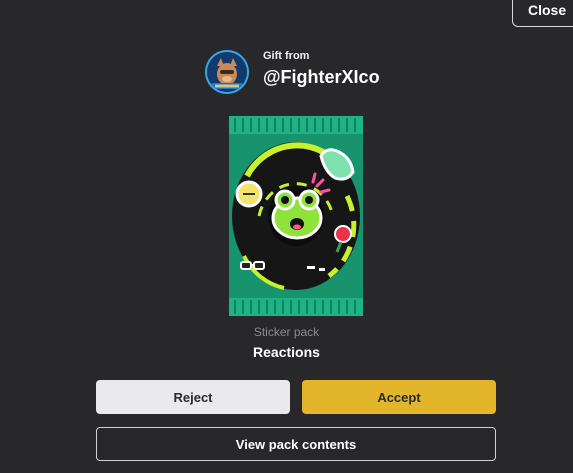 Image resolution: width=573 pixels, height=473 pixels. I want to click on accept-button-label: Accept, so click(399, 397).